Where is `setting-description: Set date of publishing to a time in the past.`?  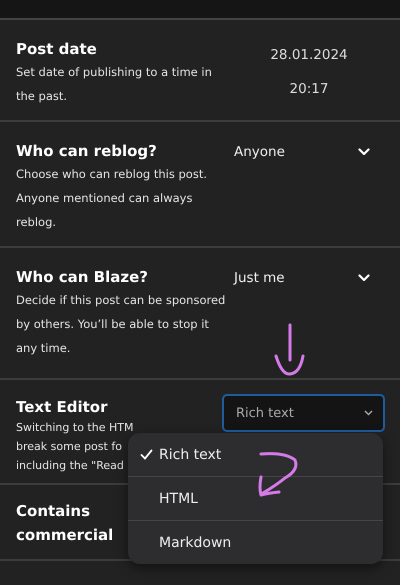
setting-description: Set date of publishing to a time in the past. is located at coordinates (114, 84).